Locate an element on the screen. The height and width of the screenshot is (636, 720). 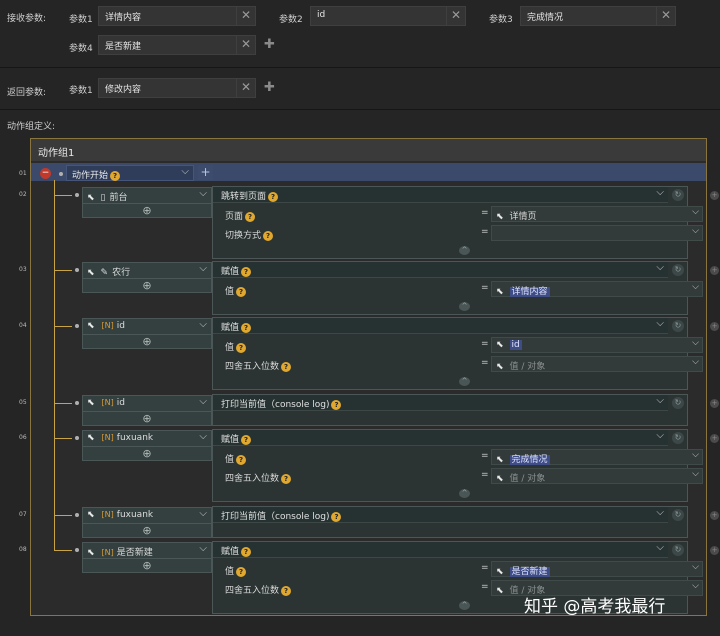
value-select: ⬉ id ⌵ is located at coordinates (597, 345).